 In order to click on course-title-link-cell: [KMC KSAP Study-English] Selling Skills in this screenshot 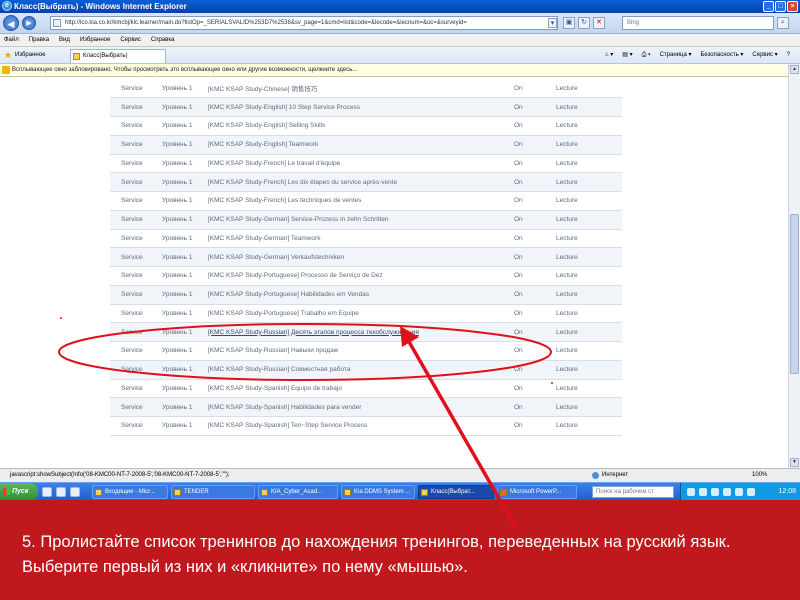, I will do `click(360, 126)`.